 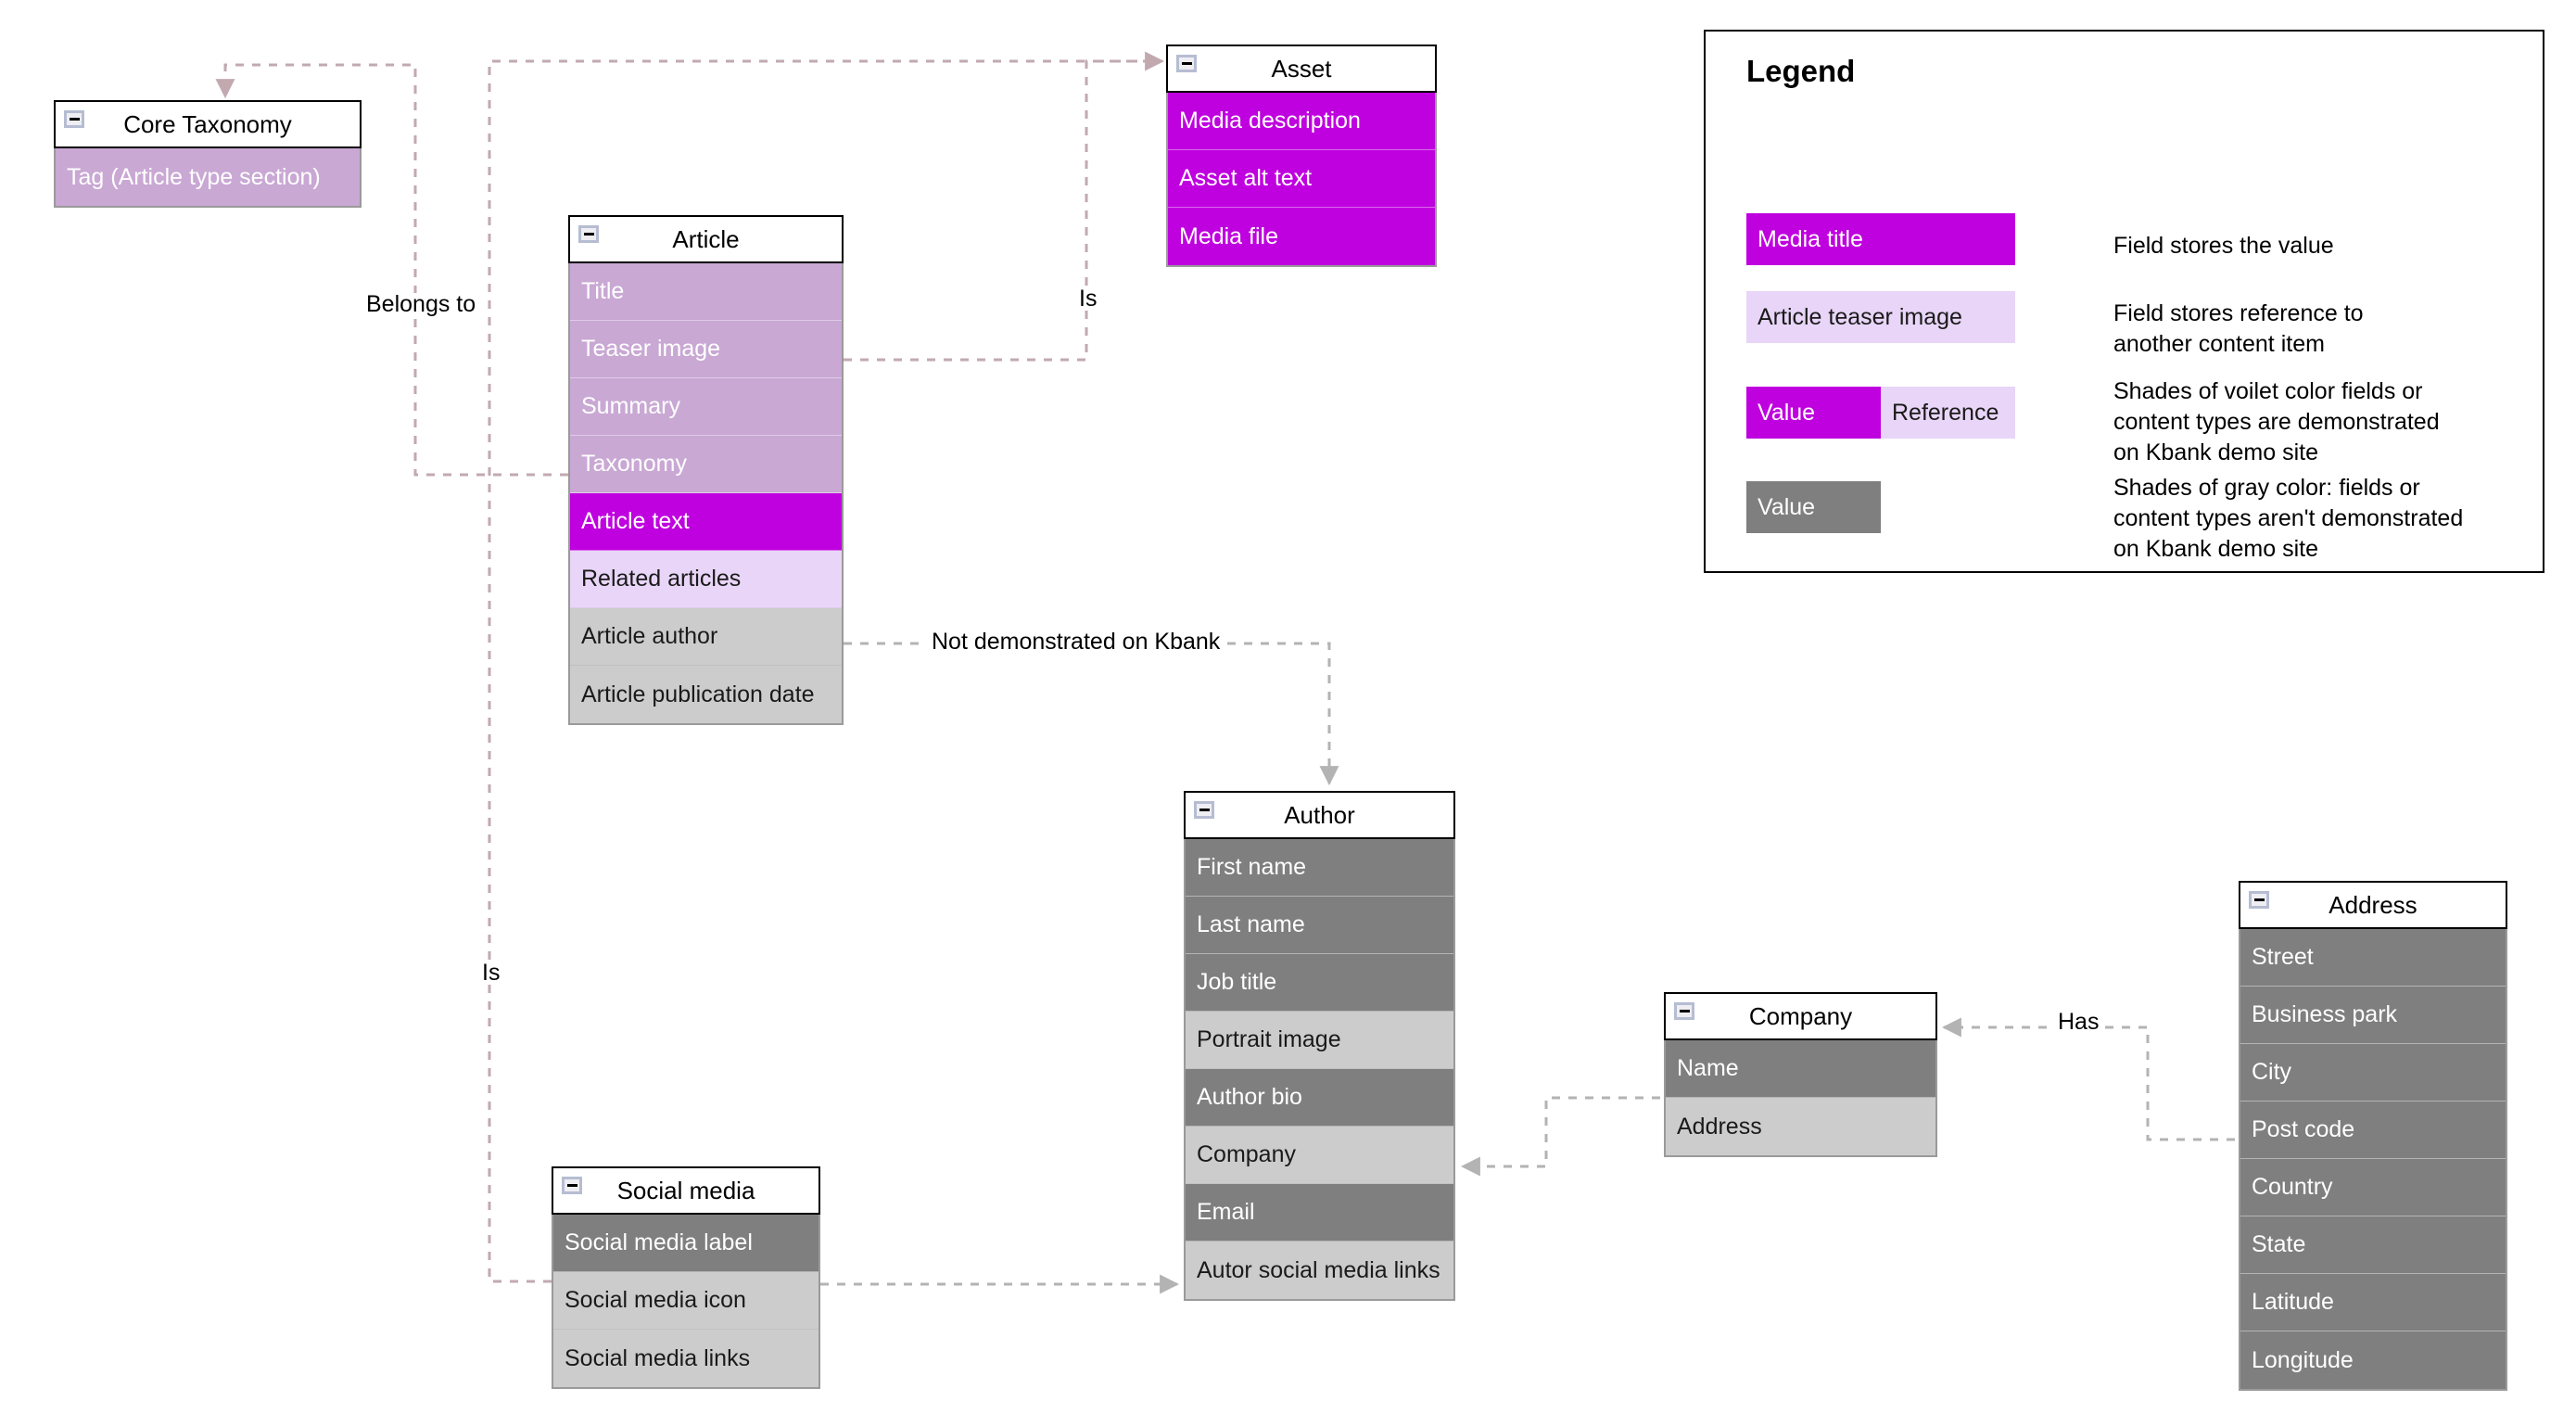 I want to click on entity-title-core-taxonomy: Core Taxonomy, so click(x=207, y=124).